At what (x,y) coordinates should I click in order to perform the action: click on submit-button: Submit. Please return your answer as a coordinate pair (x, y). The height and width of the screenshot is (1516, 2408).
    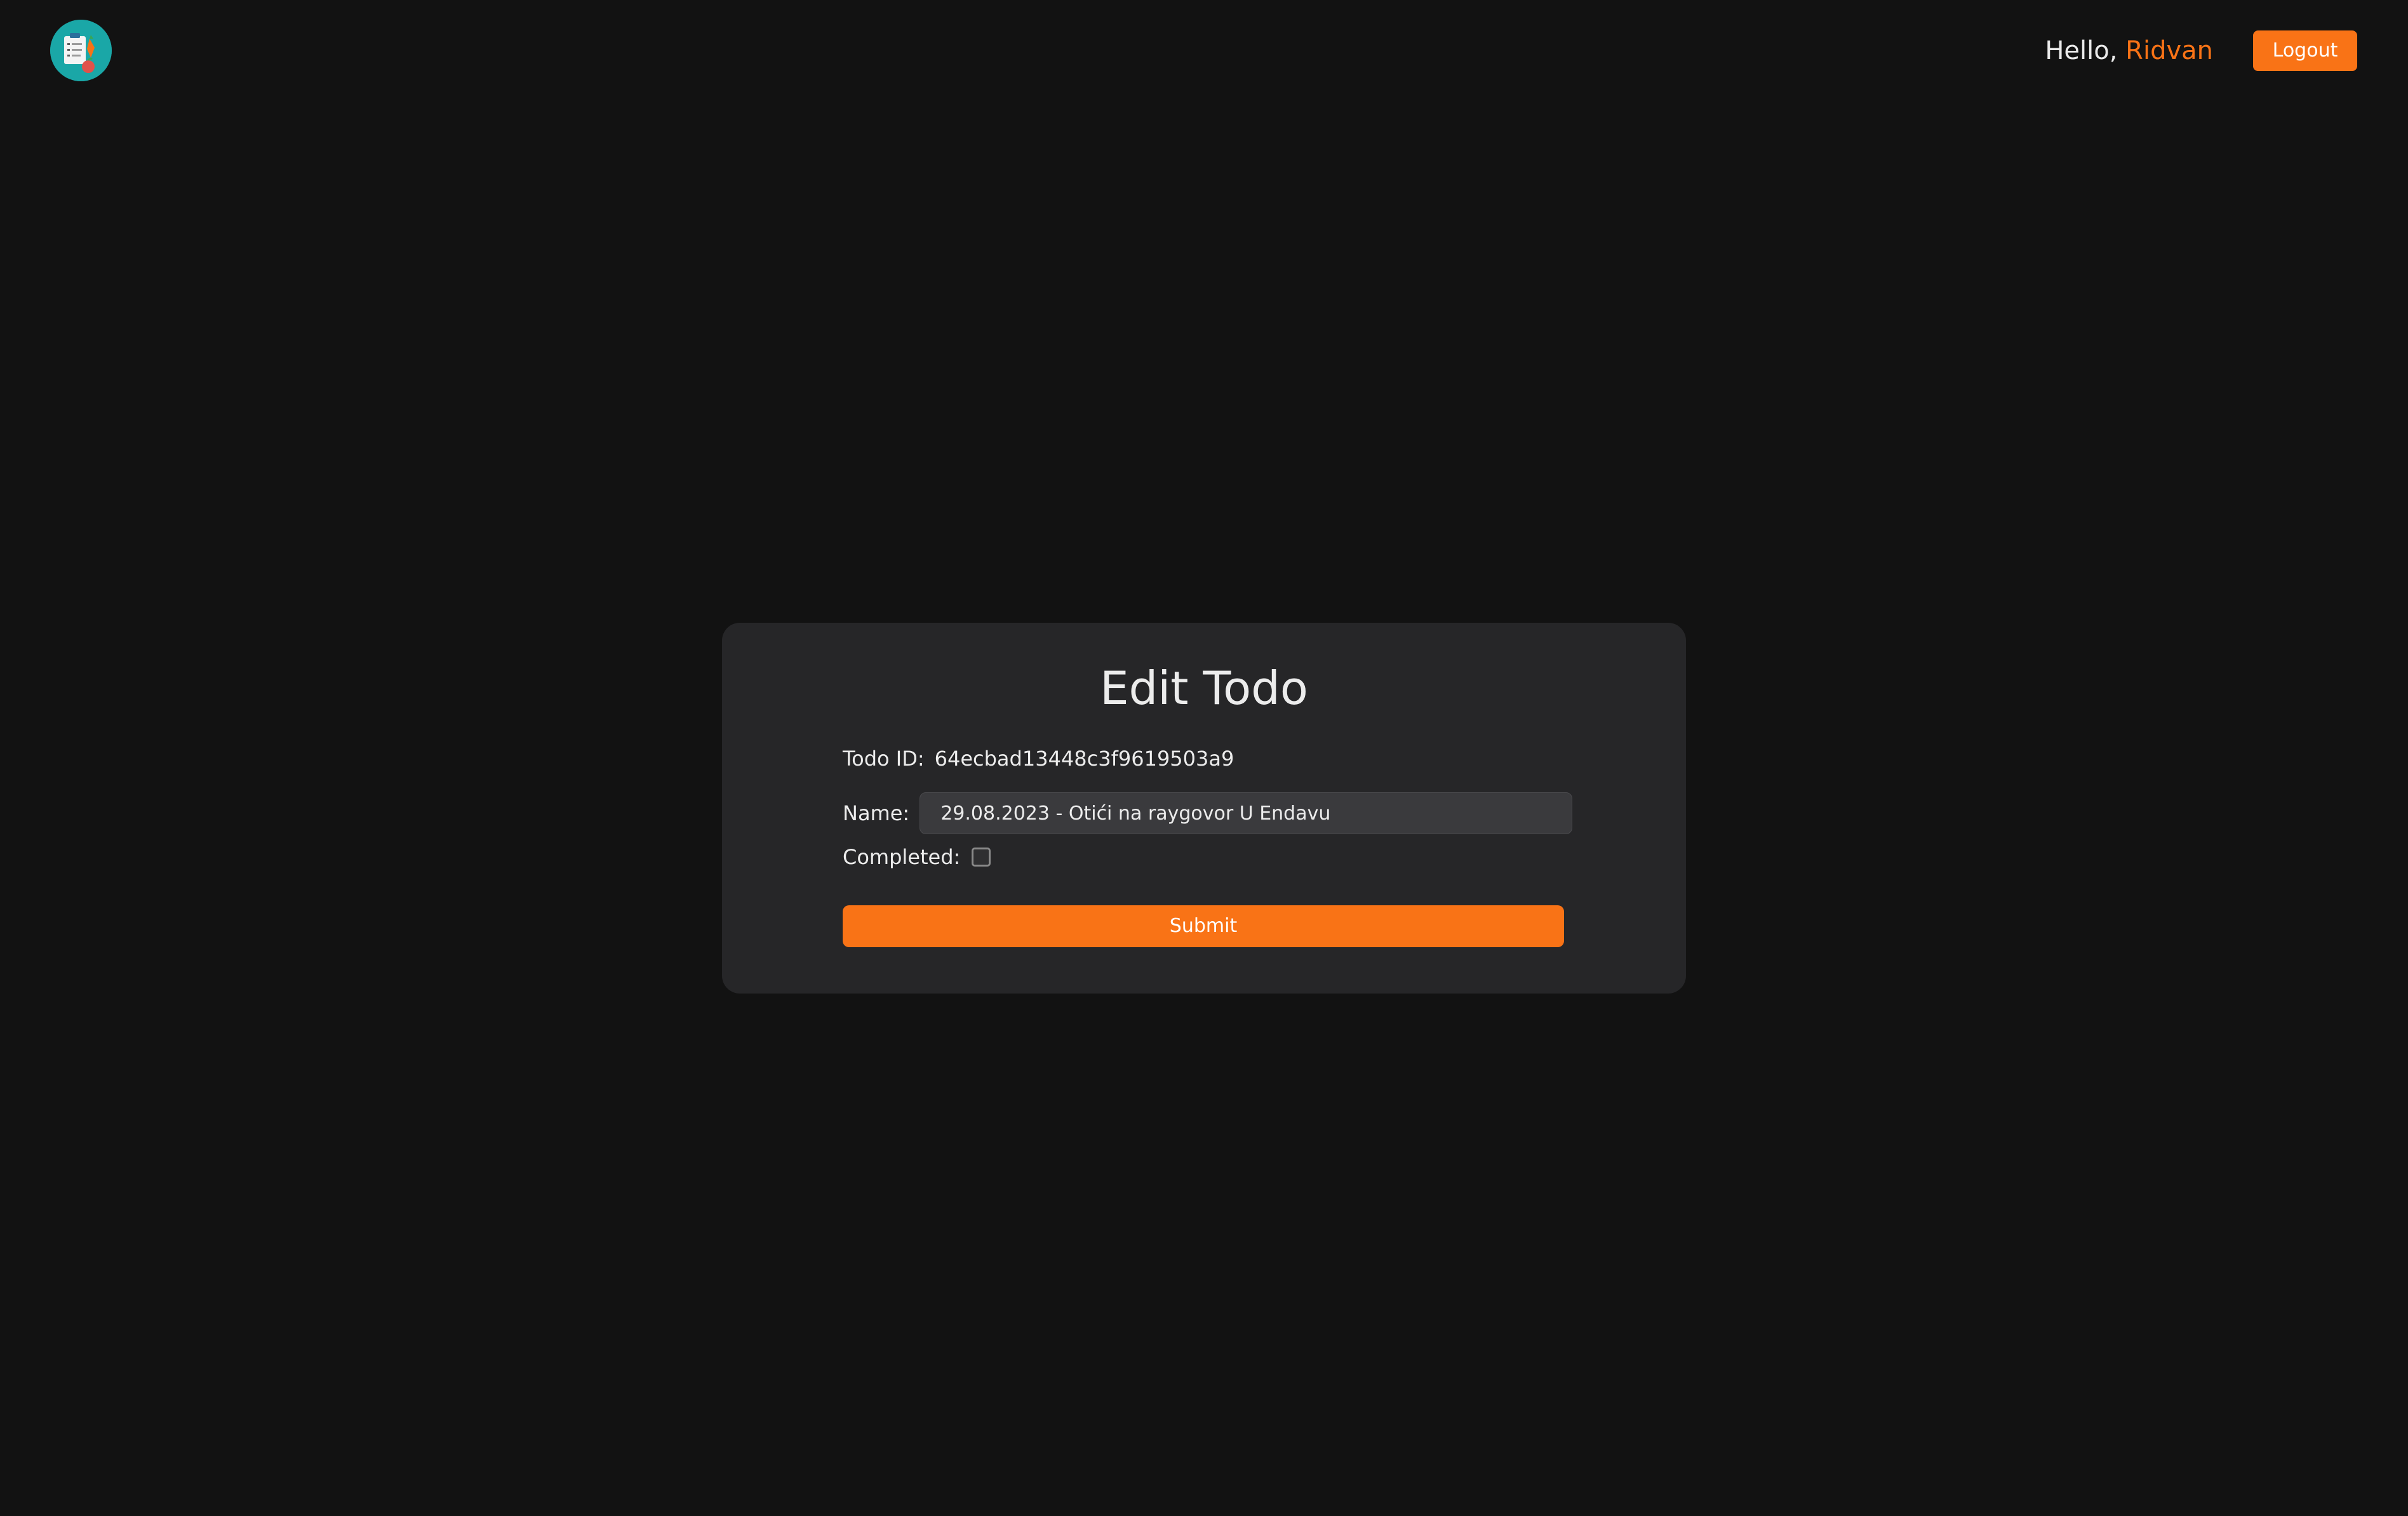
    Looking at the image, I should click on (1204, 926).